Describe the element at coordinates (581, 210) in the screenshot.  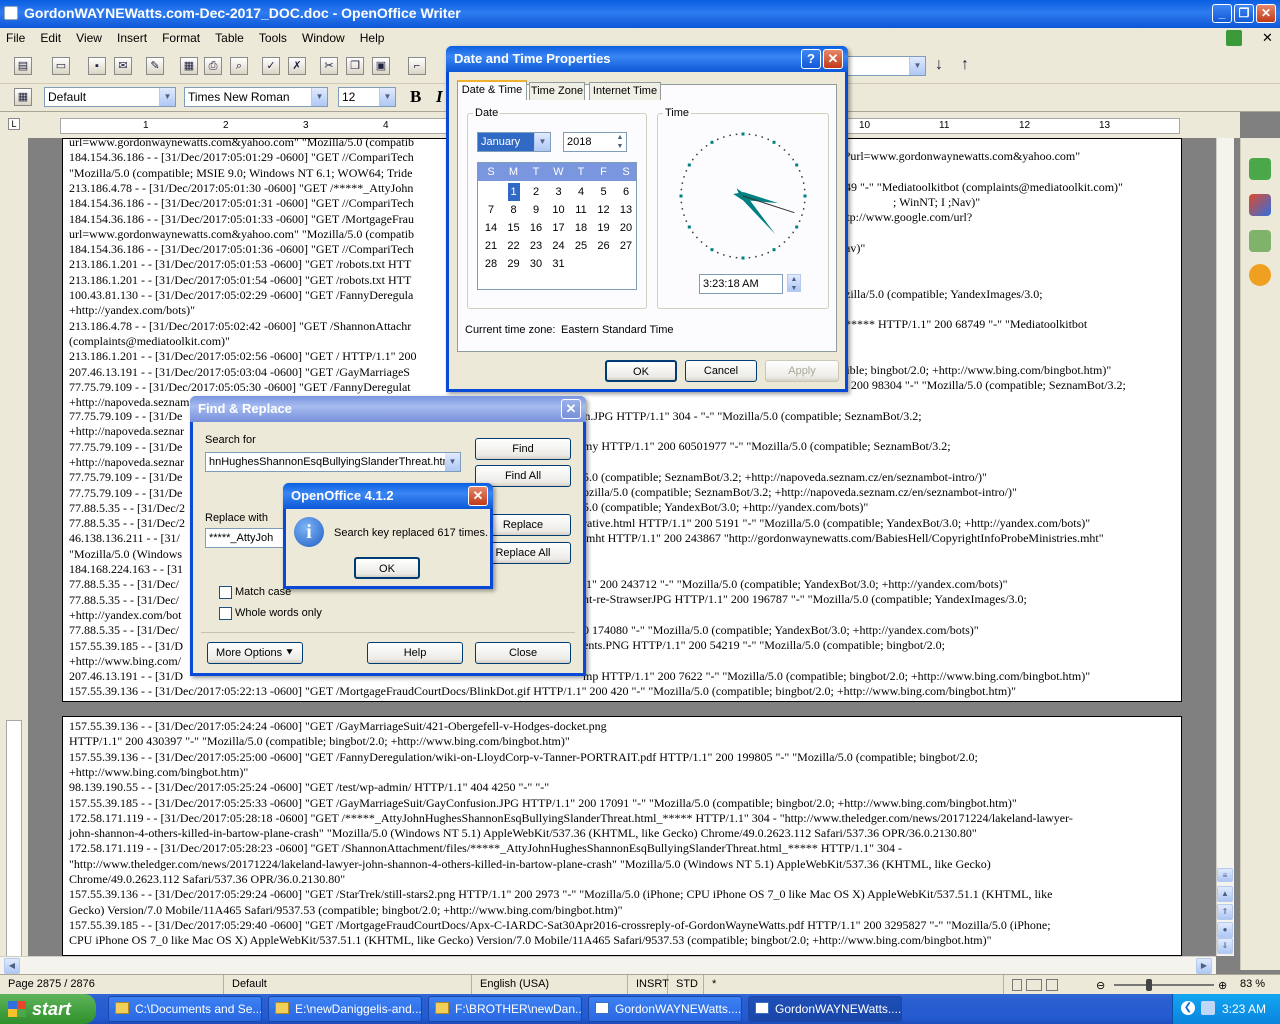
I see `calendar-day: 11` at that location.